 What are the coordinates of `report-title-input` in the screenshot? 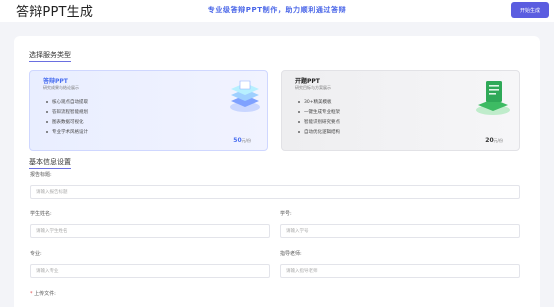 It's located at (275, 192).